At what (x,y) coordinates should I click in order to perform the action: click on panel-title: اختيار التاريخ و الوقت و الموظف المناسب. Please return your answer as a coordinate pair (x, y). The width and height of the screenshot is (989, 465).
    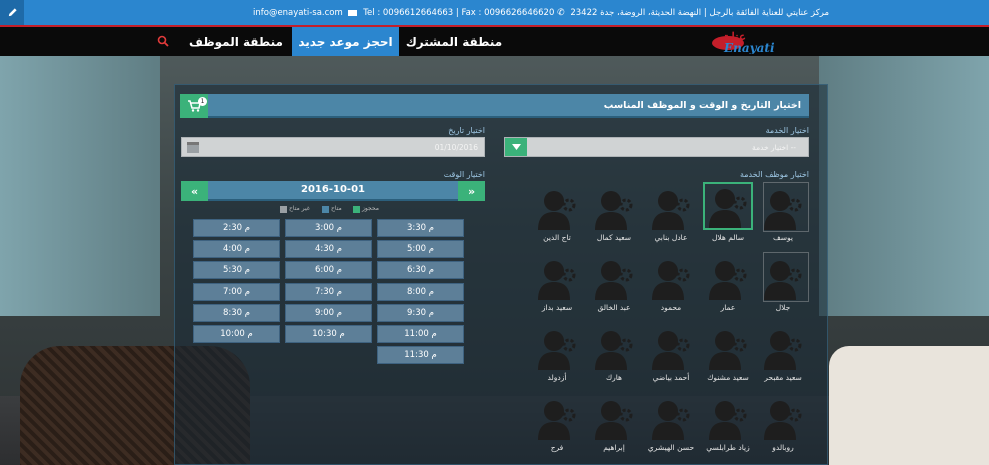
    Looking at the image, I should click on (702, 105).